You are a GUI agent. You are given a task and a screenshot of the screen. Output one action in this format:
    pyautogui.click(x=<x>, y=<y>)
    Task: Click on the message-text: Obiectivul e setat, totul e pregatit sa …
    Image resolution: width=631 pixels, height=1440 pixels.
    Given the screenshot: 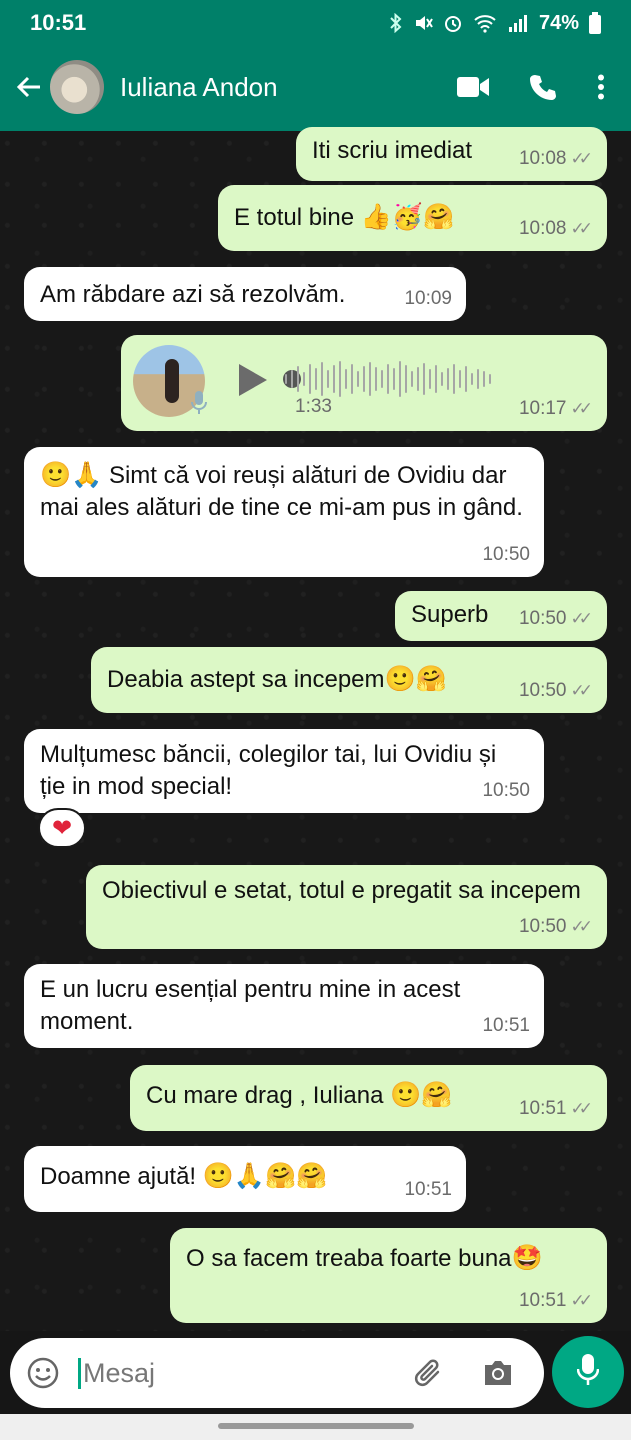 What is the action you would take?
    pyautogui.click(x=341, y=890)
    